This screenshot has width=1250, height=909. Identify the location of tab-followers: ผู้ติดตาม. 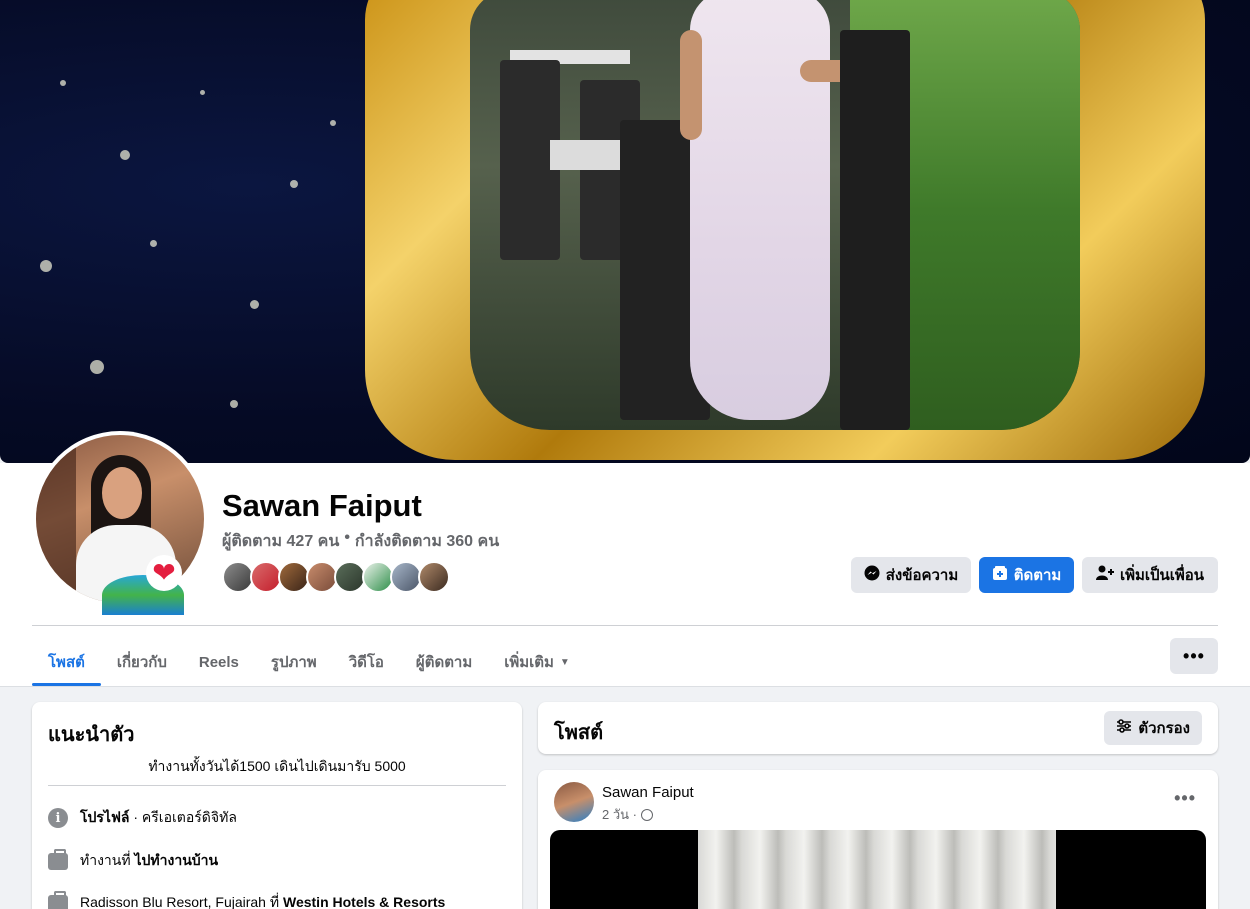
(444, 662).